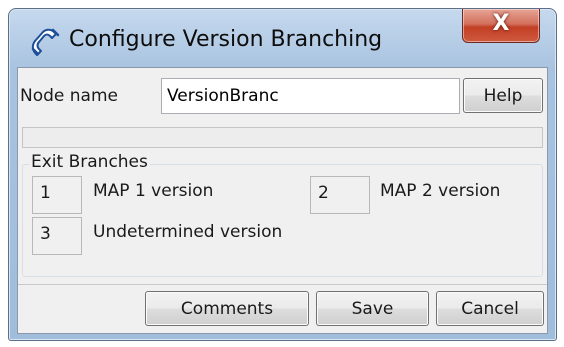 The height and width of the screenshot is (347, 564). Describe the element at coordinates (310, 96) in the screenshot. I see `node-name-input` at that location.